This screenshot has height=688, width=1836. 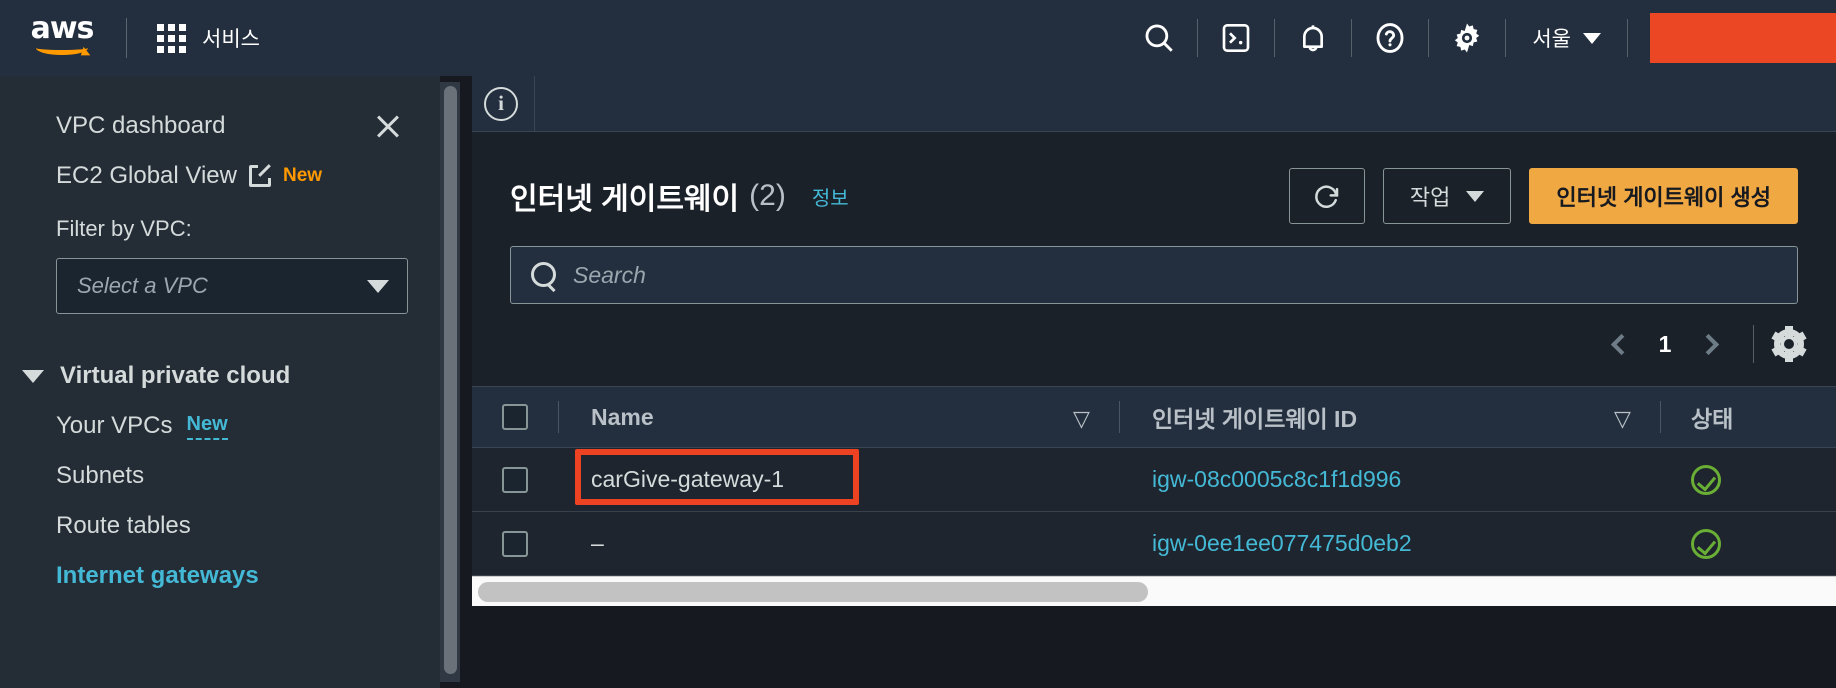 I want to click on sidebar-header: VPC dashboard, so click(x=220, y=108).